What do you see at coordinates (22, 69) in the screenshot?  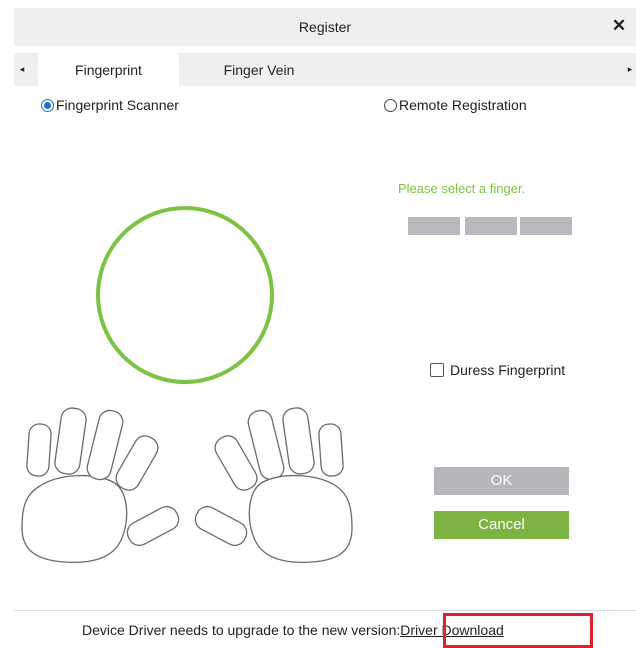 I see `tab-scroll-left-icon: ◂` at bounding box center [22, 69].